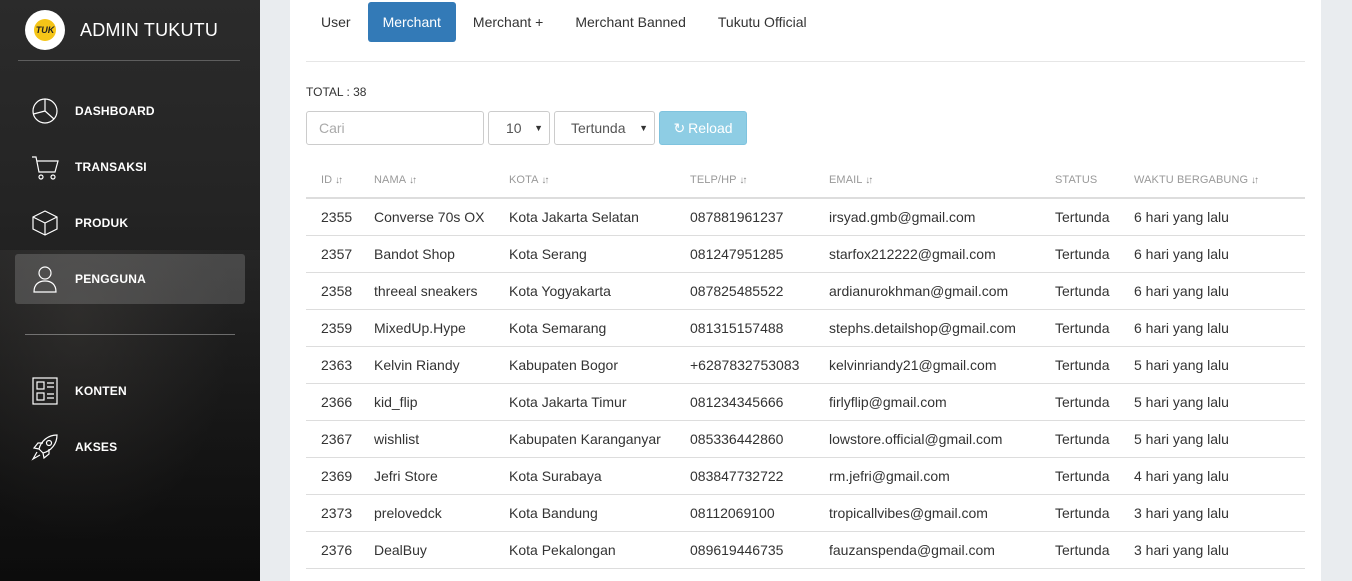 The width and height of the screenshot is (1352, 581). Describe the element at coordinates (902, 217) in the screenshot. I see `cell-email: irsyad.gmb@gmail.com` at that location.